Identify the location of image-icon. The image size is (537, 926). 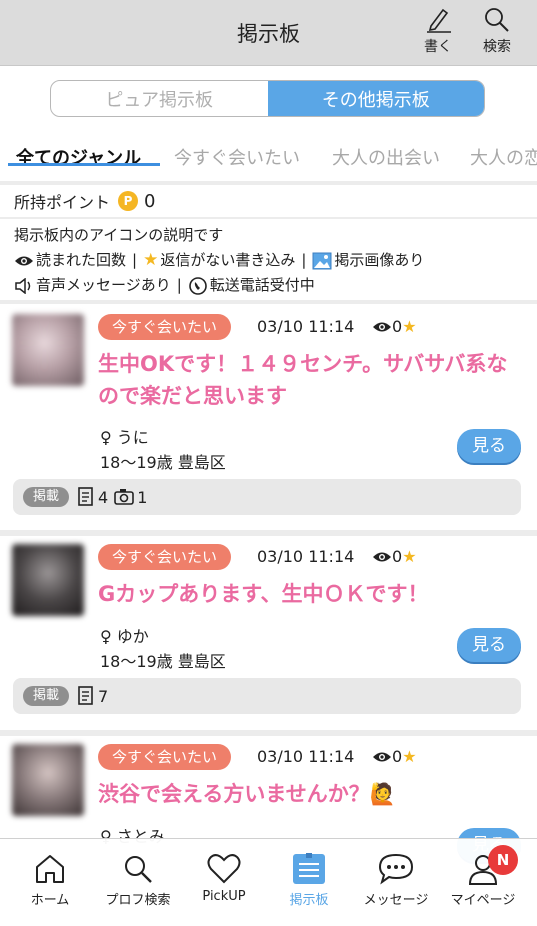
(322, 260).